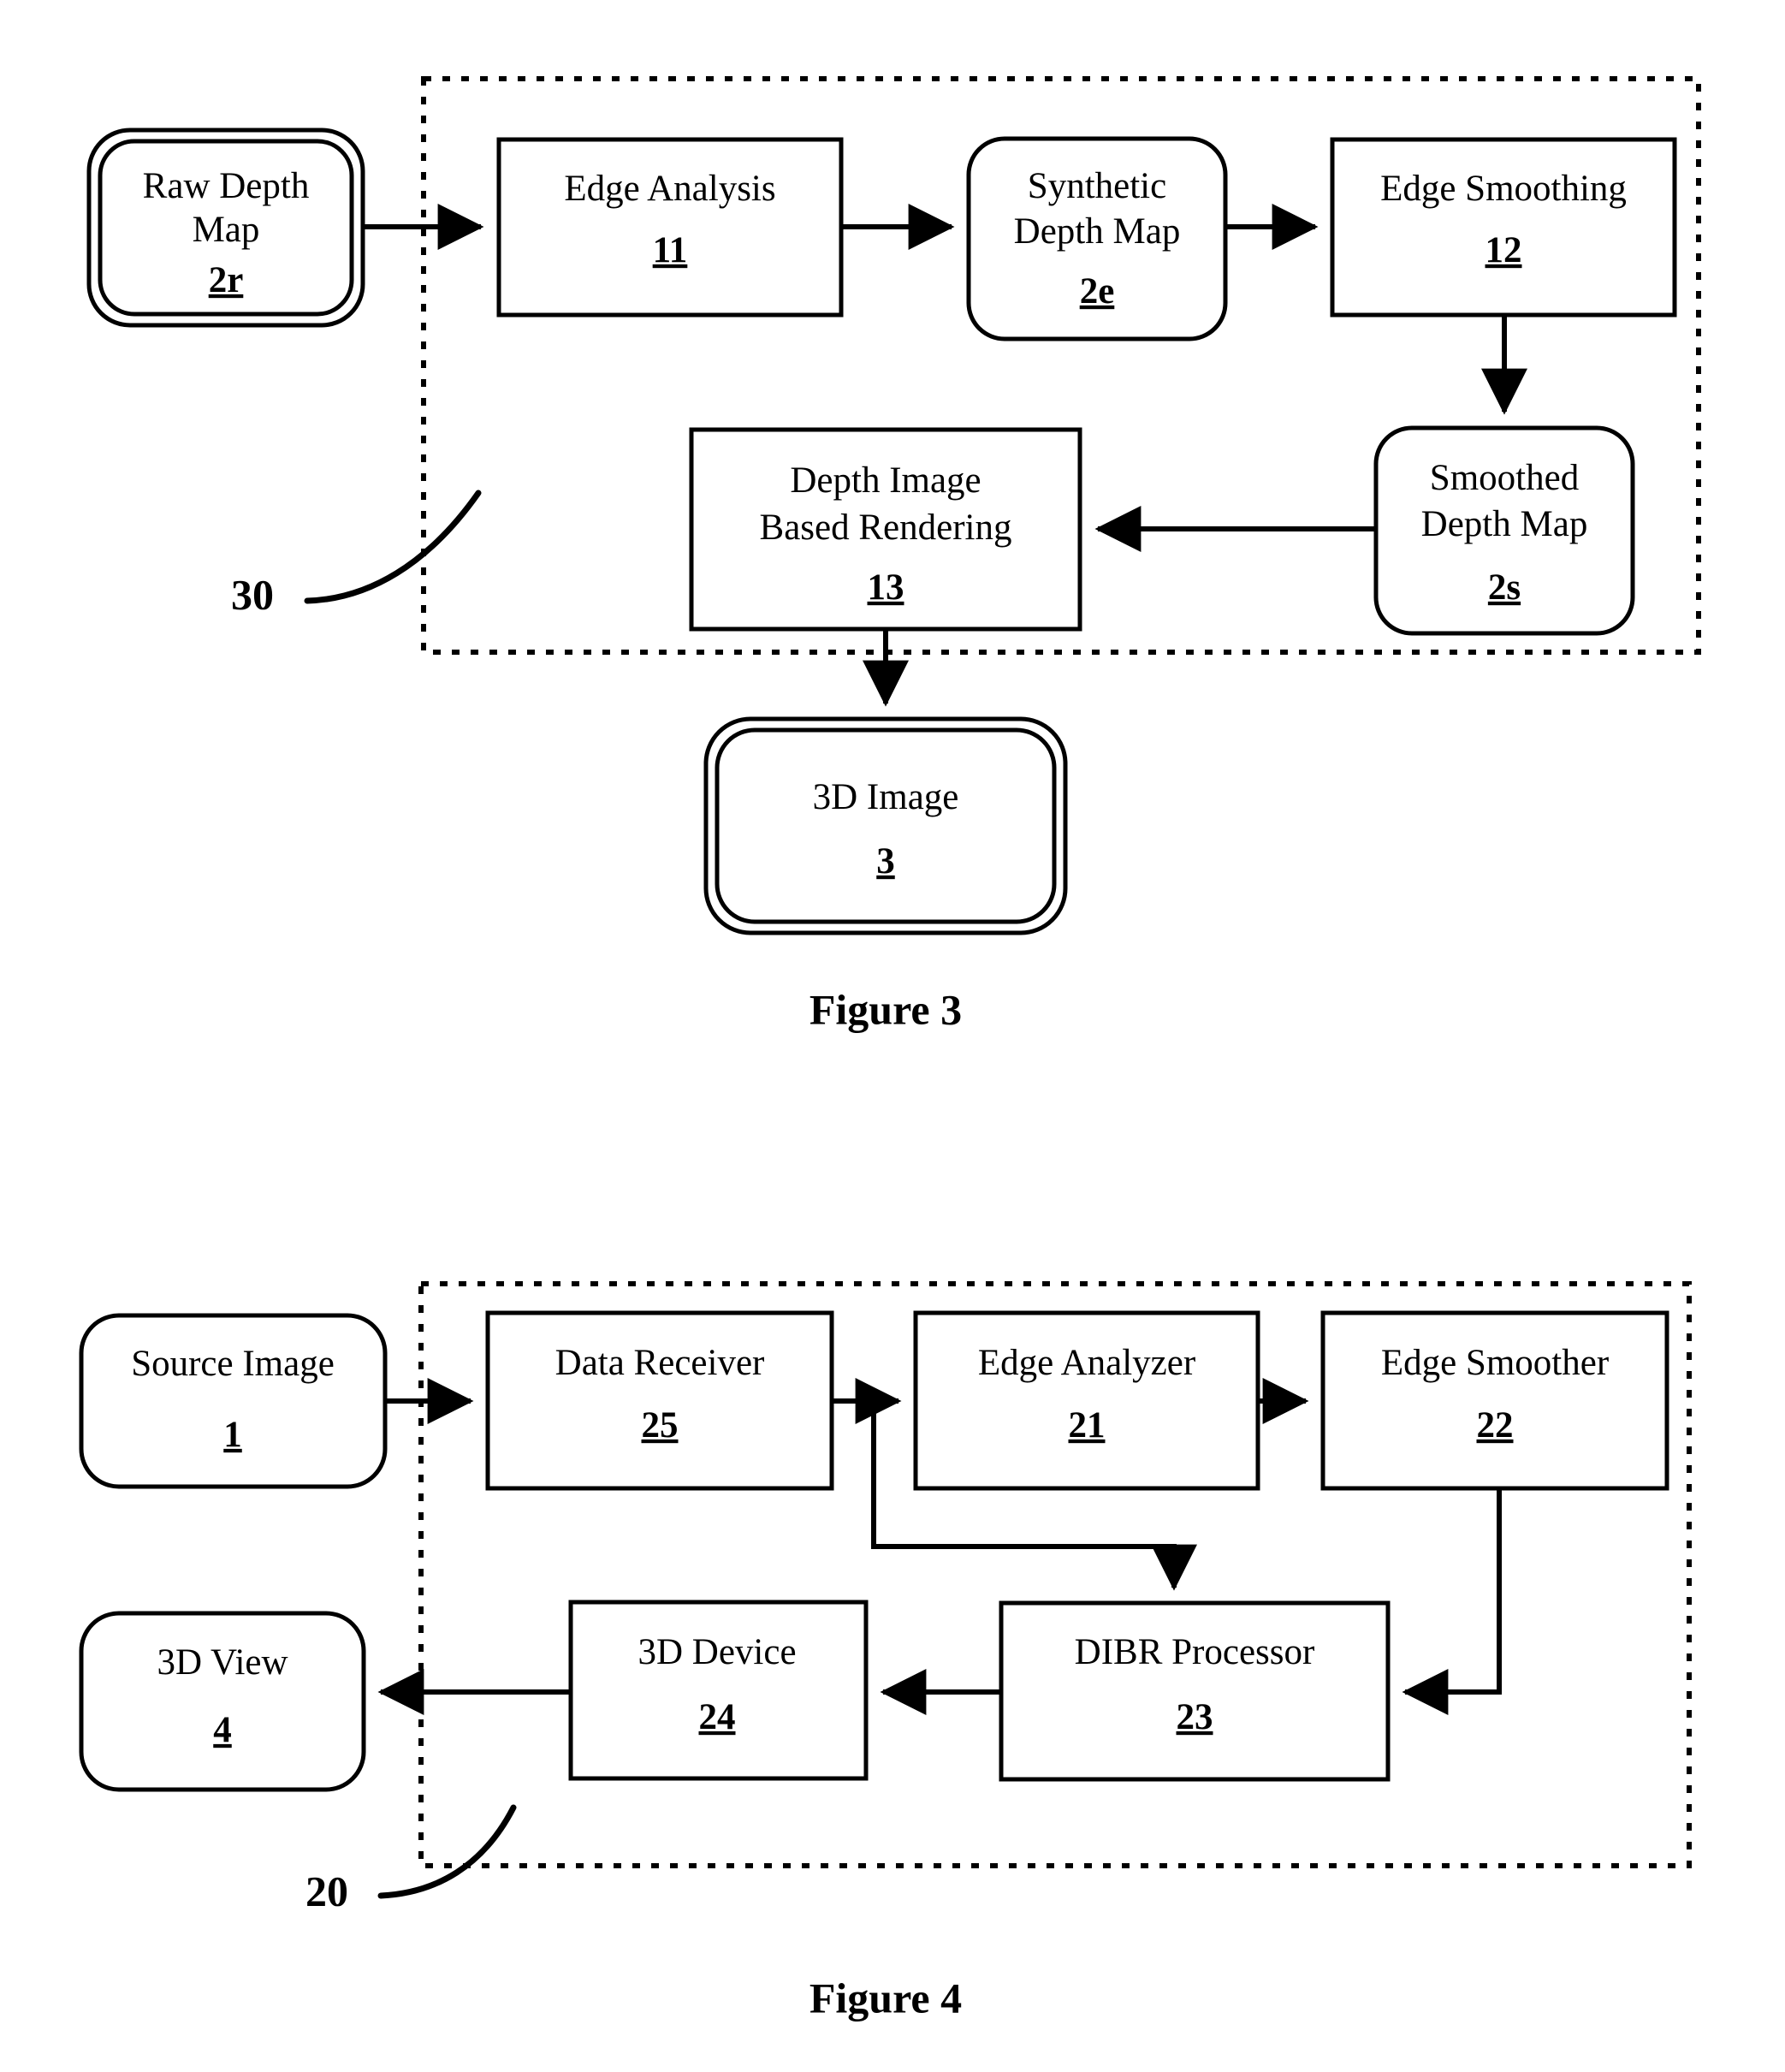  What do you see at coordinates (886, 797) in the screenshot?
I see `node-3d-image-line1: 3D Image` at bounding box center [886, 797].